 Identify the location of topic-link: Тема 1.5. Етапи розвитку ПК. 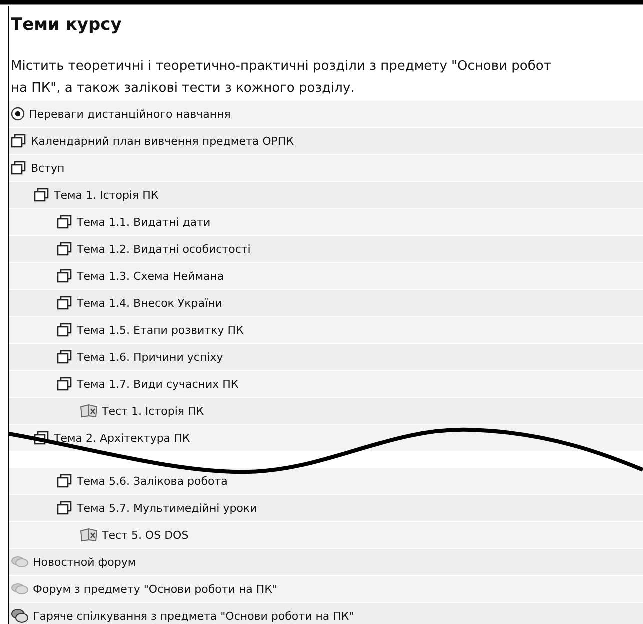
(160, 330).